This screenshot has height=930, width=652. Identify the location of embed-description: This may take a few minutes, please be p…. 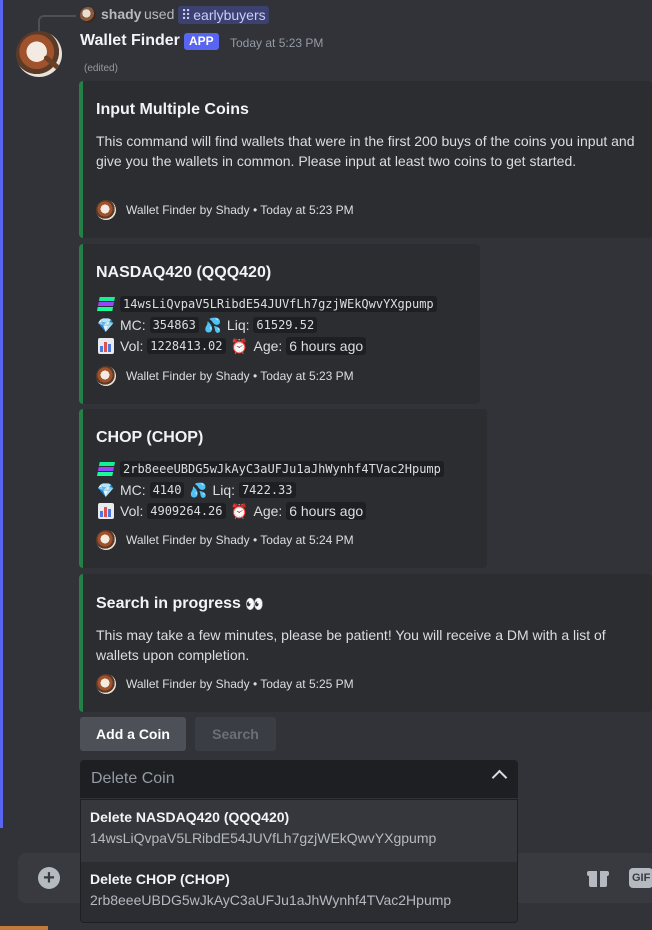
(351, 645).